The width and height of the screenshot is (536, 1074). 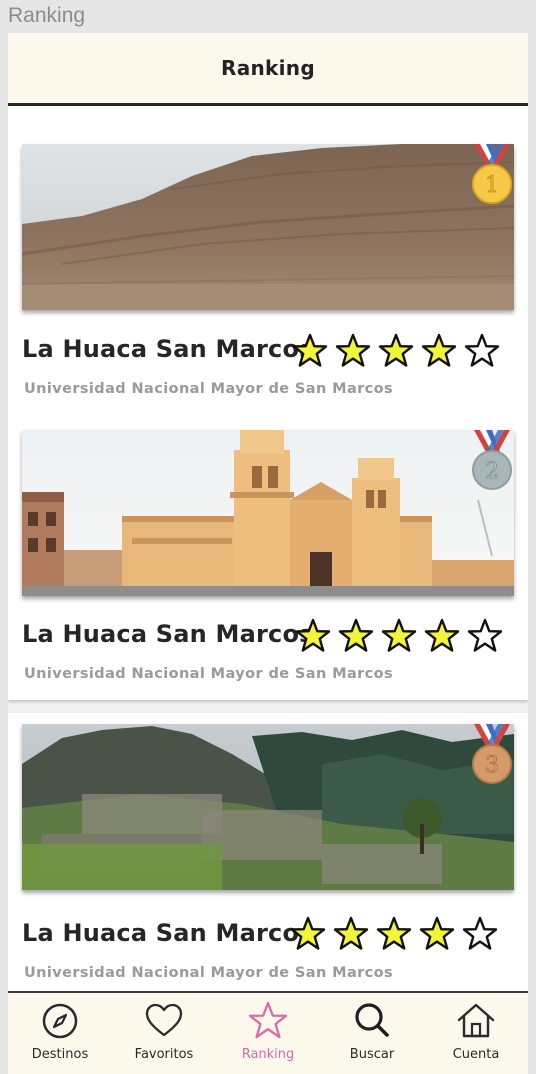 I want to click on tab-favoritos: Favoritos, so click(x=164, y=1033).